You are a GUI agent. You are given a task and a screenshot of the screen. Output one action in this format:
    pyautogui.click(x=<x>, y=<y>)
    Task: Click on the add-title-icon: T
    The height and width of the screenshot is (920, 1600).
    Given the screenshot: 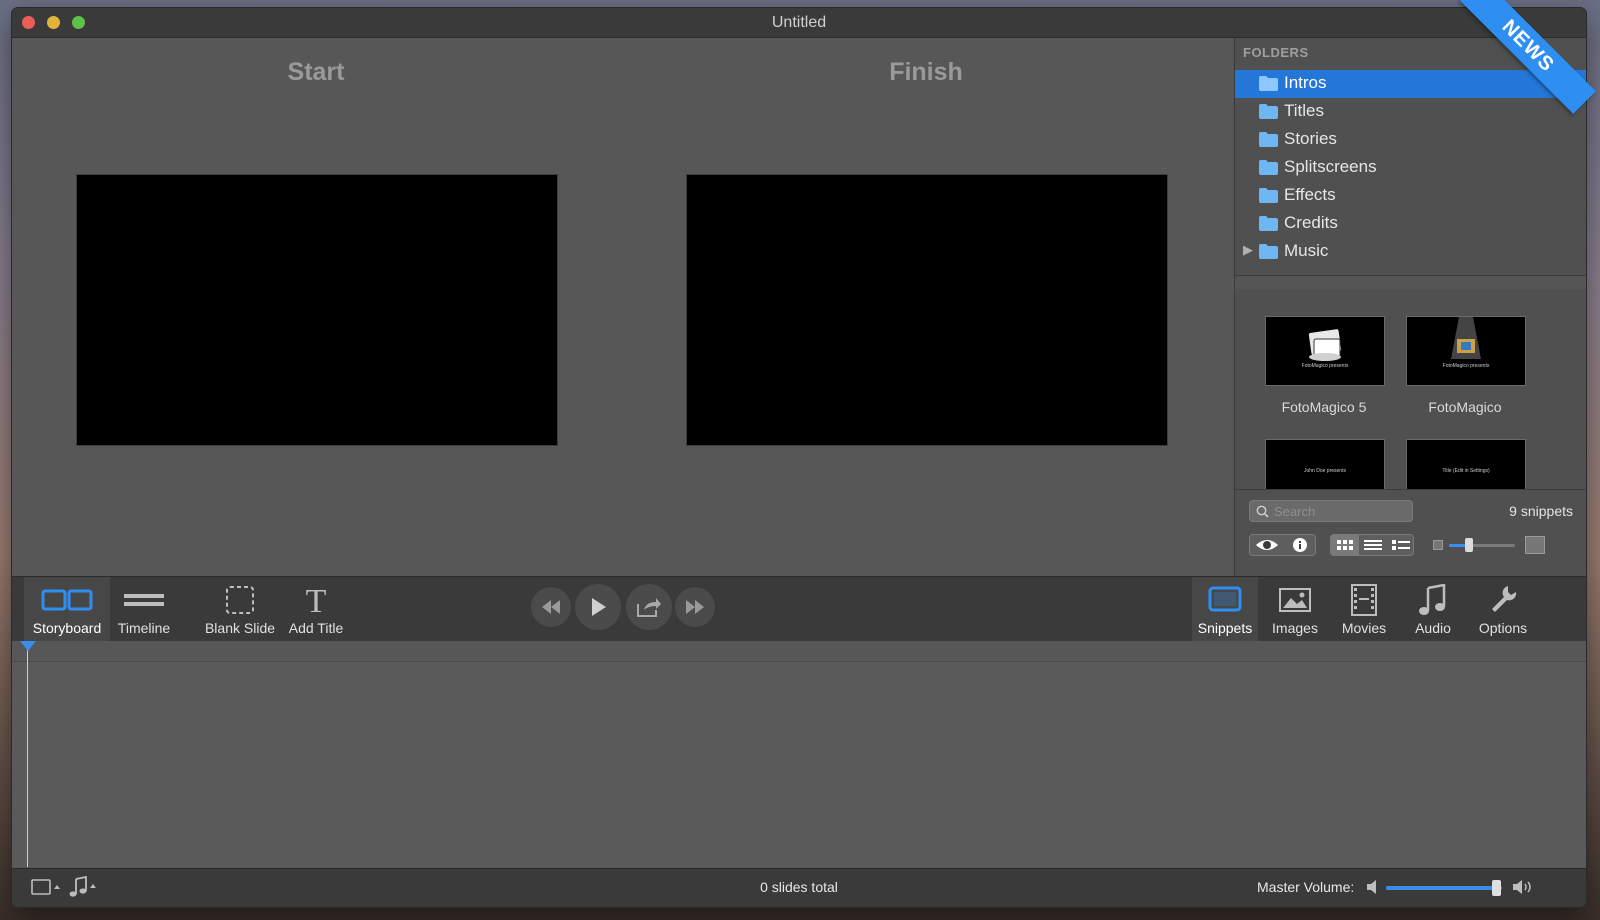 What is the action you would take?
    pyautogui.click(x=316, y=600)
    